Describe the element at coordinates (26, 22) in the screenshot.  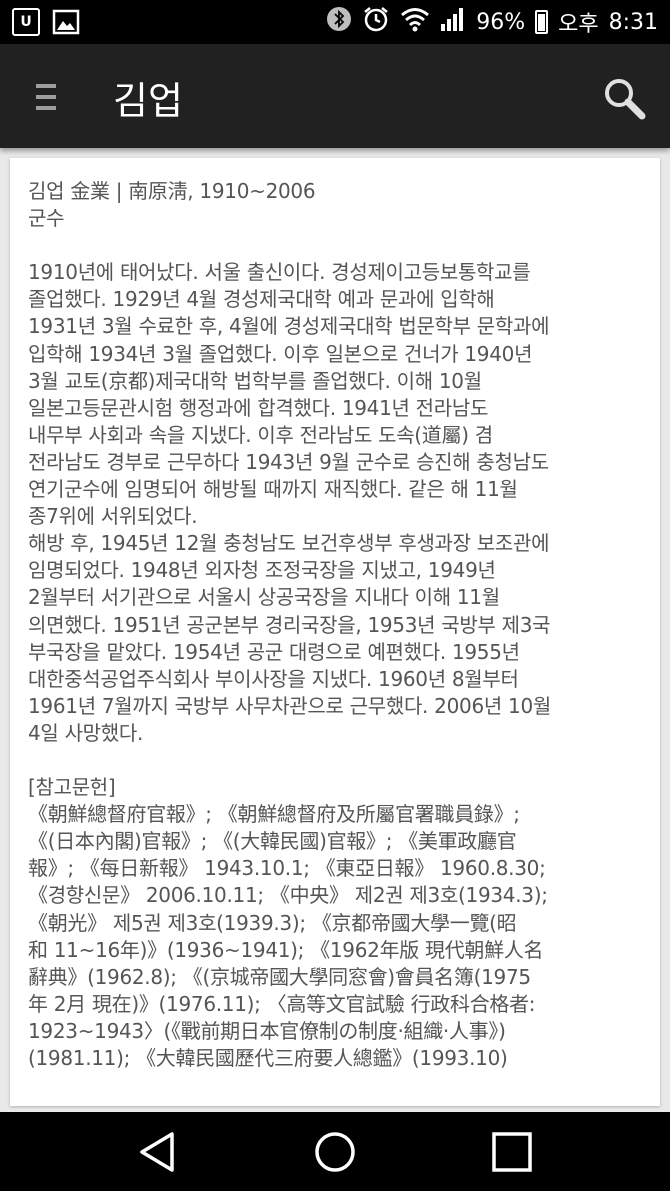
I see `u-plus-icon: U` at that location.